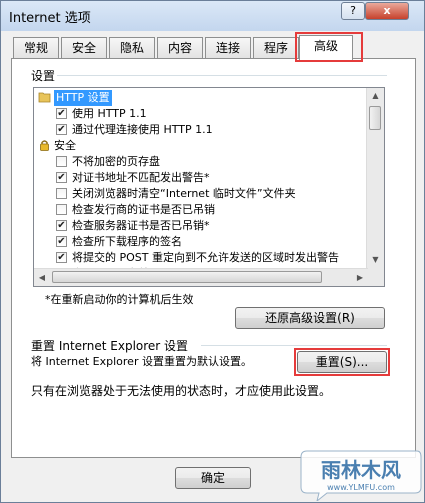 The width and height of the screenshot is (425, 503). Describe the element at coordinates (83, 98) in the screenshot. I see `settings-item-label: HTTP 设置` at that location.